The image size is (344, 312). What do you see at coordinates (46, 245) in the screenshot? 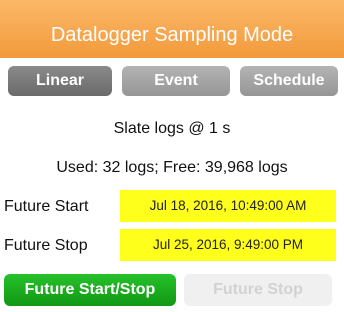
I see `future-stop-label: Future Stop` at bounding box center [46, 245].